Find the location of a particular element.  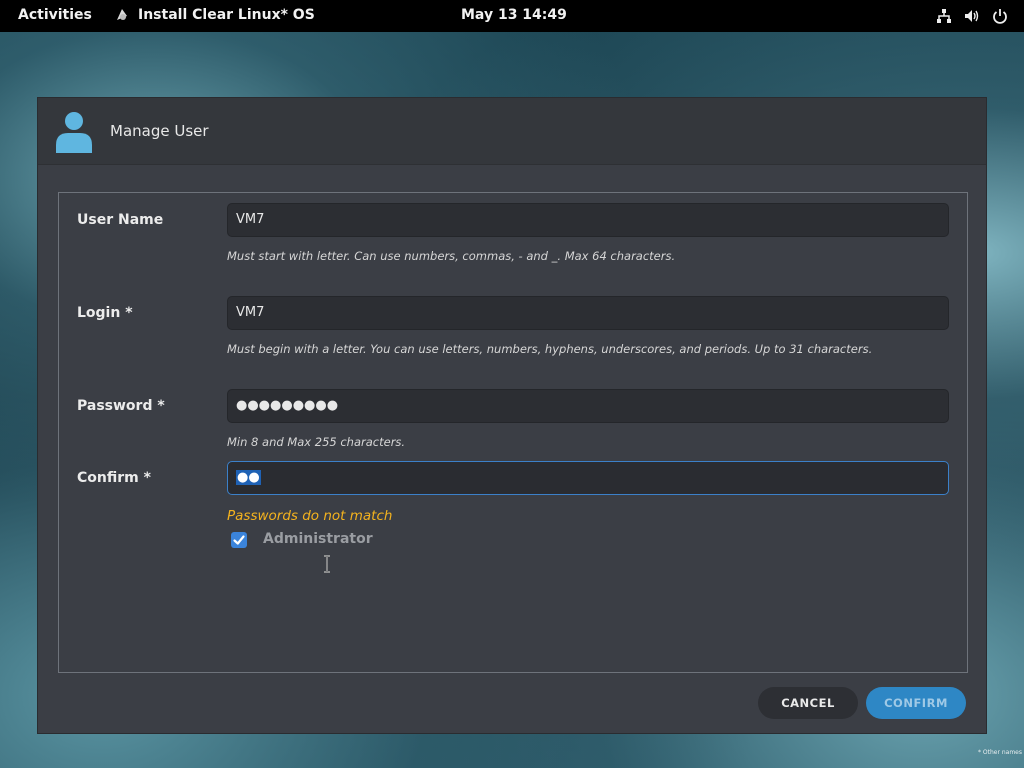

volume-icon is located at coordinates (972, 16).